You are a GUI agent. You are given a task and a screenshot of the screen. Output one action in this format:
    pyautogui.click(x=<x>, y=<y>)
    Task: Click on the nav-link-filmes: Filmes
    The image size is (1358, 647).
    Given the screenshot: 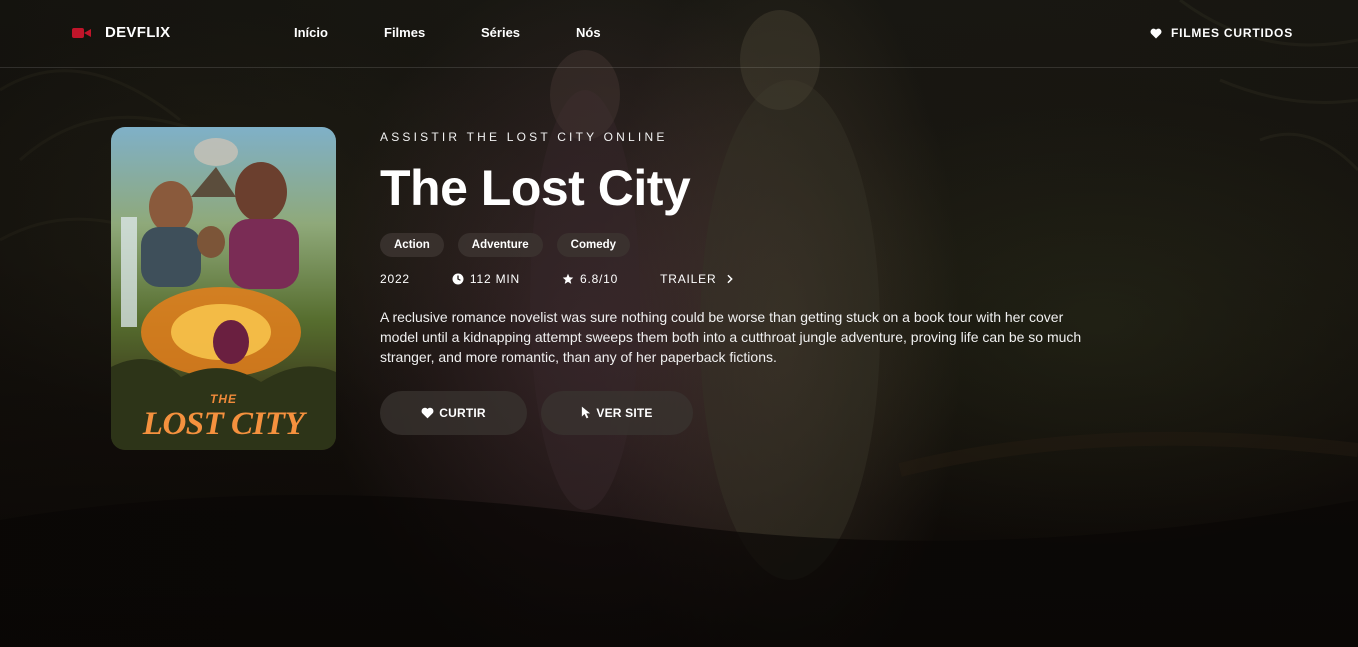 What is the action you would take?
    pyautogui.click(x=404, y=32)
    